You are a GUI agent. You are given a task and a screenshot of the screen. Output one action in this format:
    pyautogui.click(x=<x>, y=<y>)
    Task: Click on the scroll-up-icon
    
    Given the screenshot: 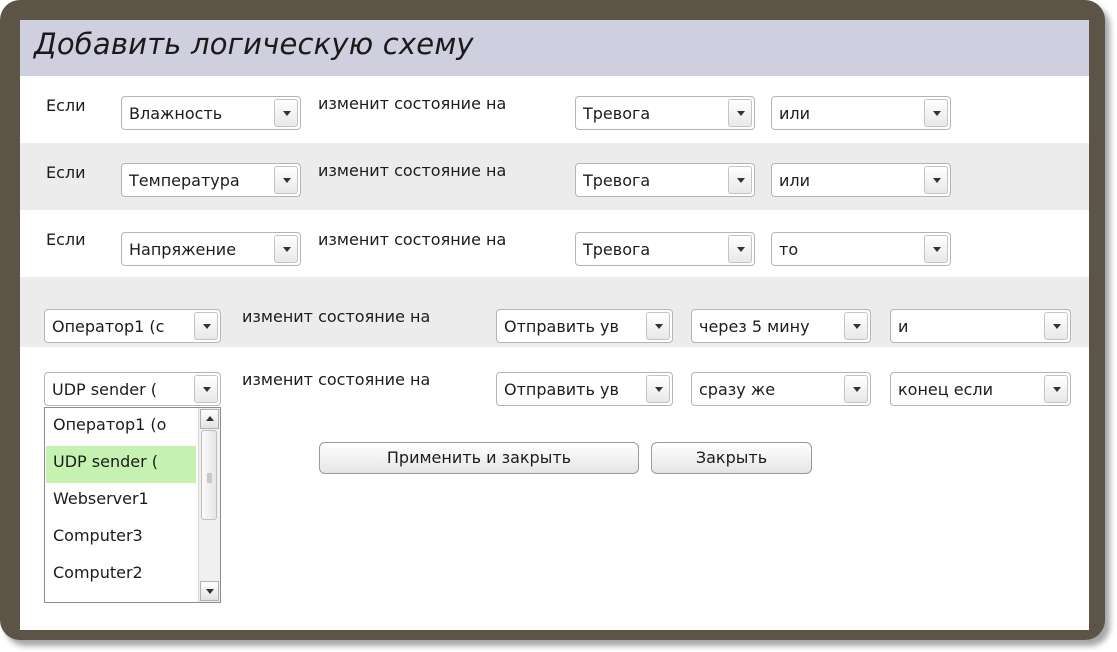 What is the action you would take?
    pyautogui.click(x=209, y=419)
    